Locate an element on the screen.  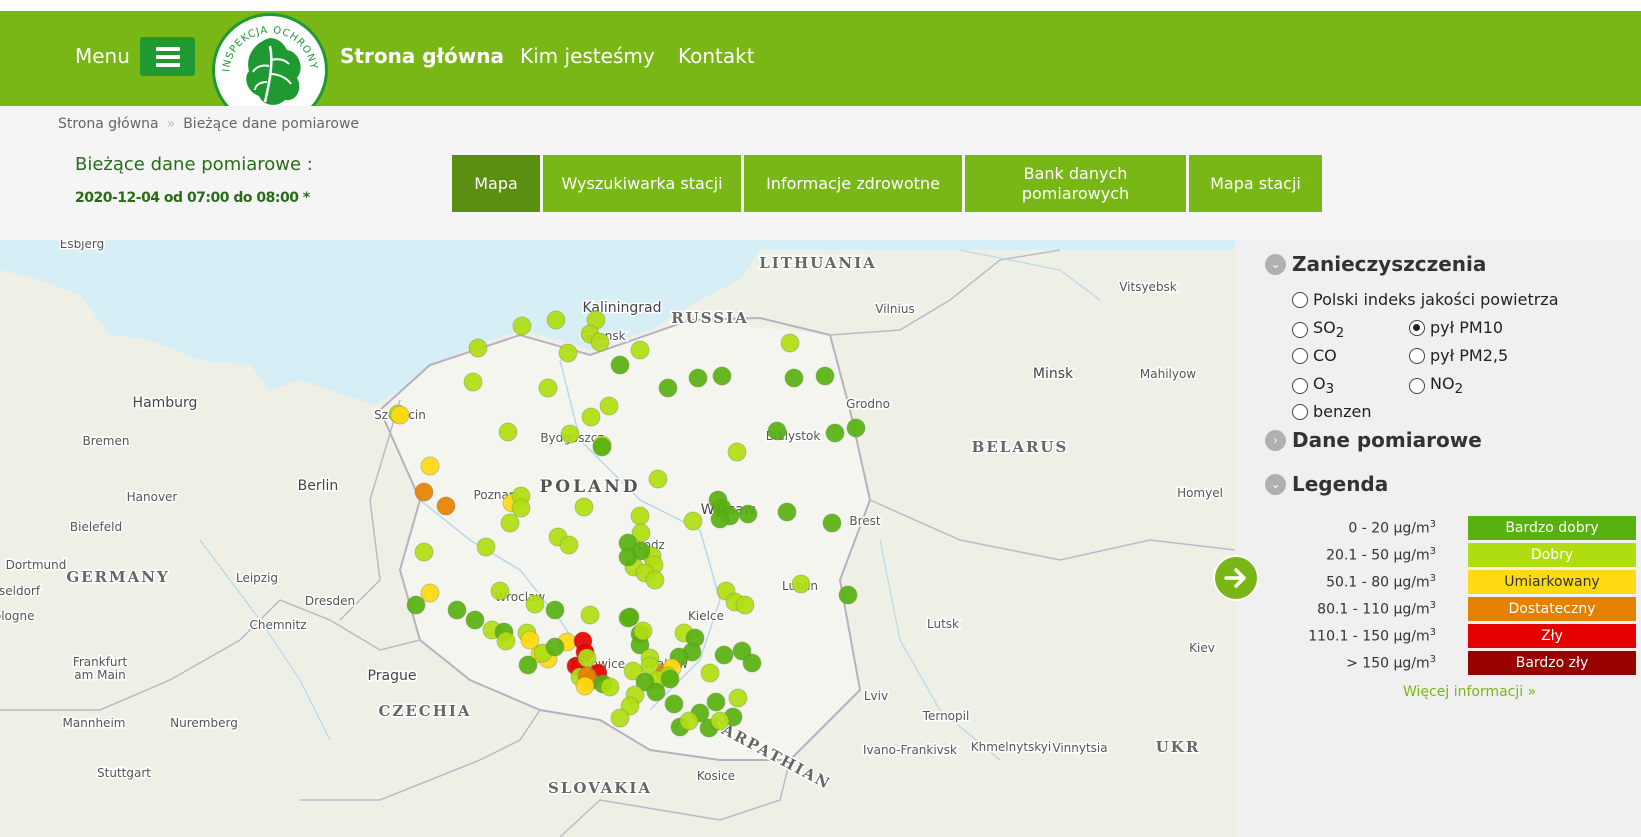
tab-station-map: Mapa stacji is located at coordinates (1255, 183).